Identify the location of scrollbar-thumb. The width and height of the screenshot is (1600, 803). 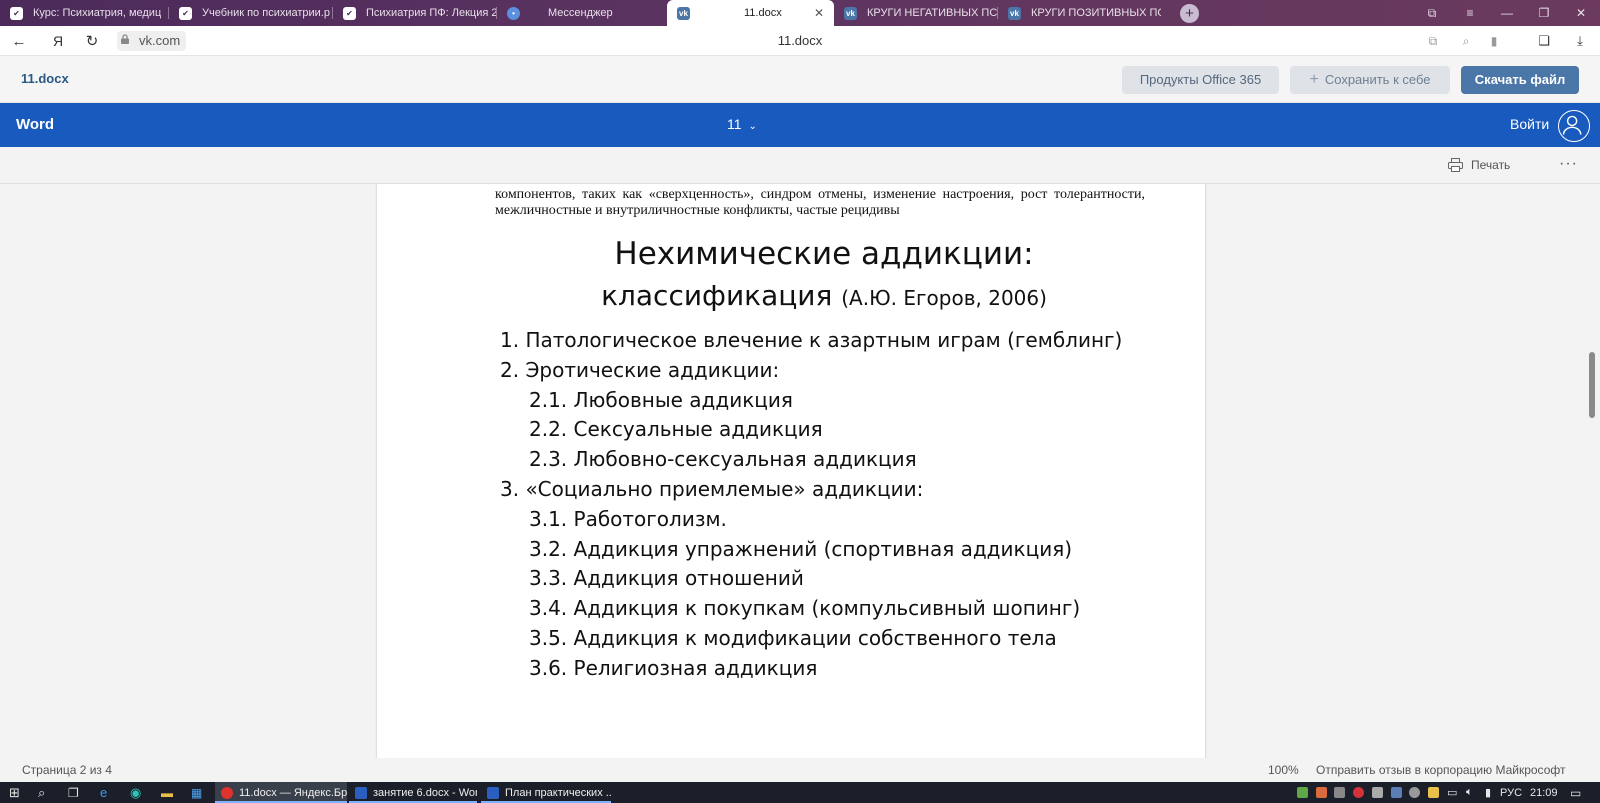
(1592, 385).